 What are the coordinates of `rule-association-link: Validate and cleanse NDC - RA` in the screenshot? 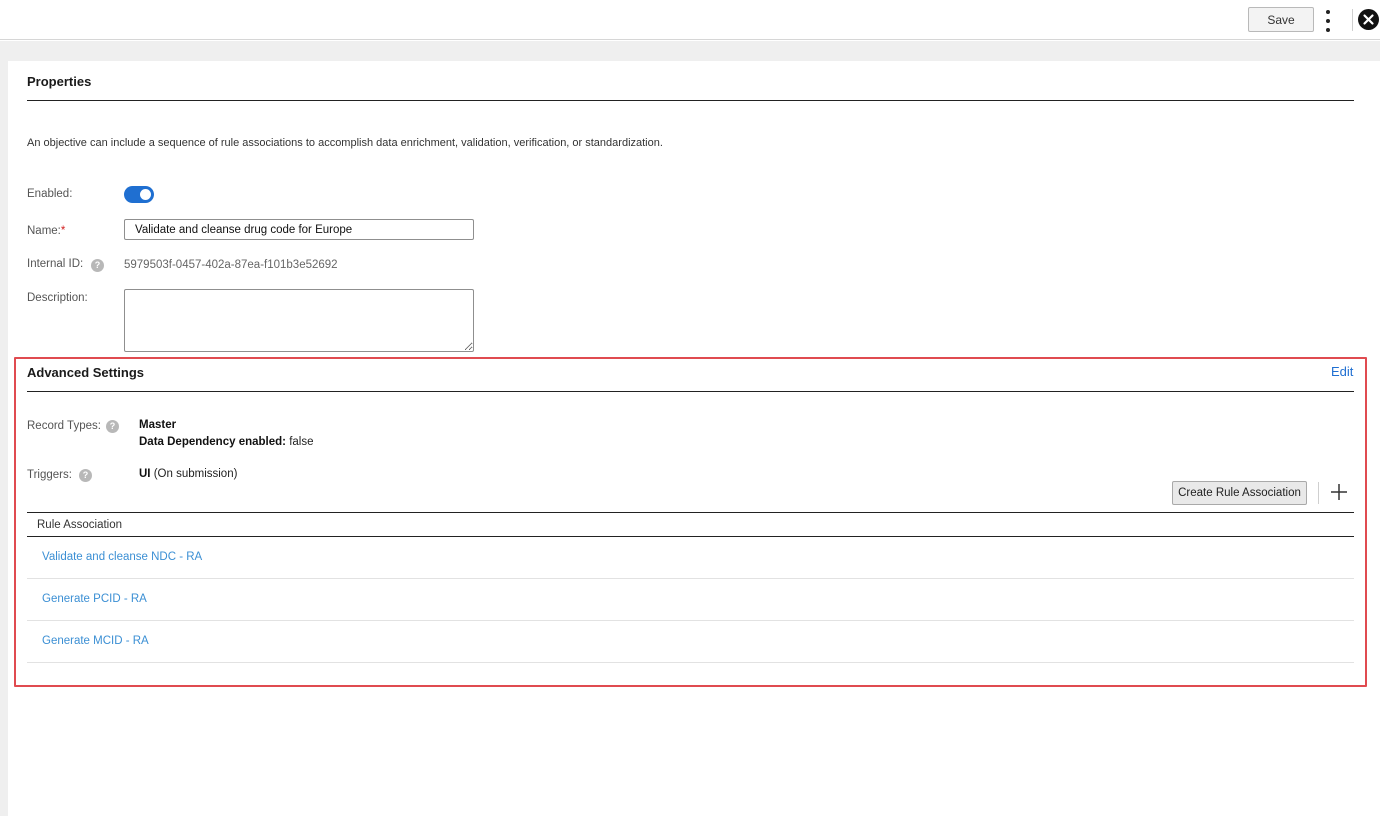 It's located at (122, 557).